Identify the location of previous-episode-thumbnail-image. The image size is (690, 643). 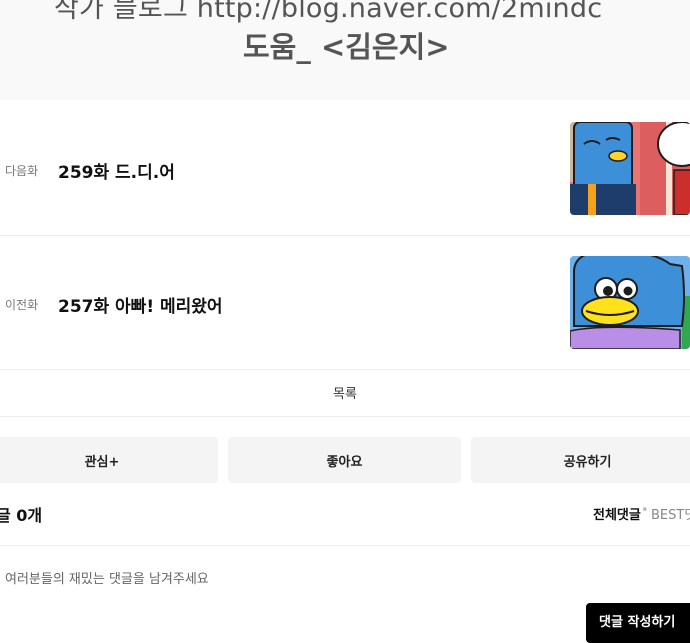
(630, 302).